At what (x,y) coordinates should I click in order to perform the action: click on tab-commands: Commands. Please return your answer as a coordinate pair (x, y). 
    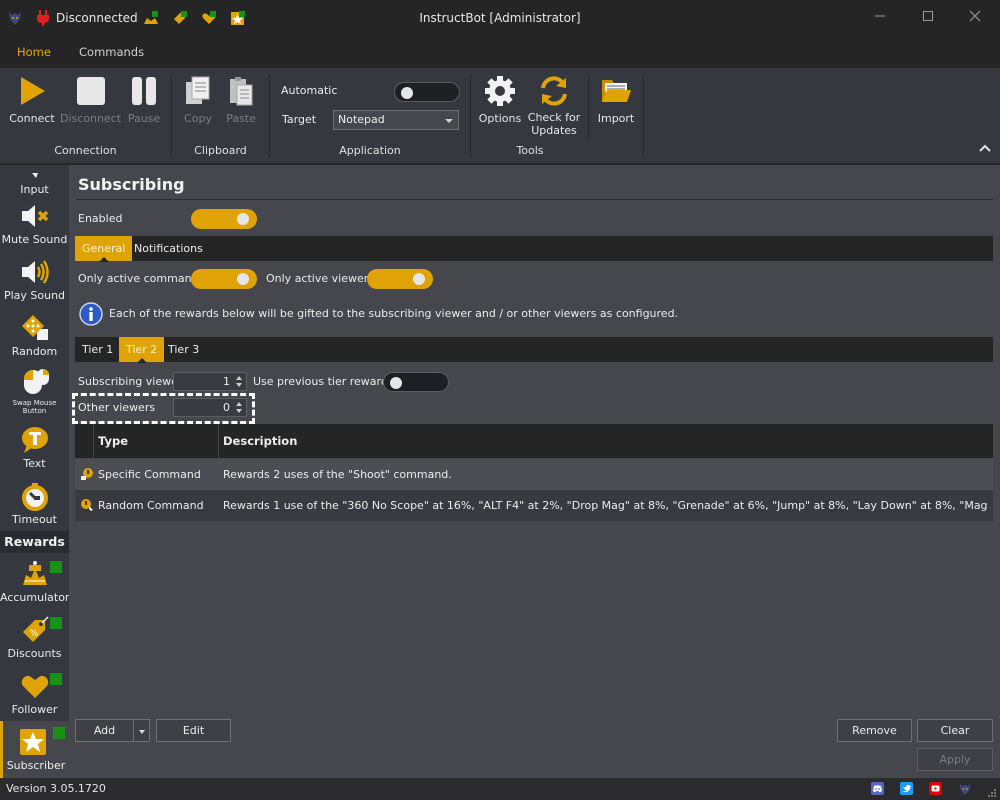
    Looking at the image, I should click on (111, 52).